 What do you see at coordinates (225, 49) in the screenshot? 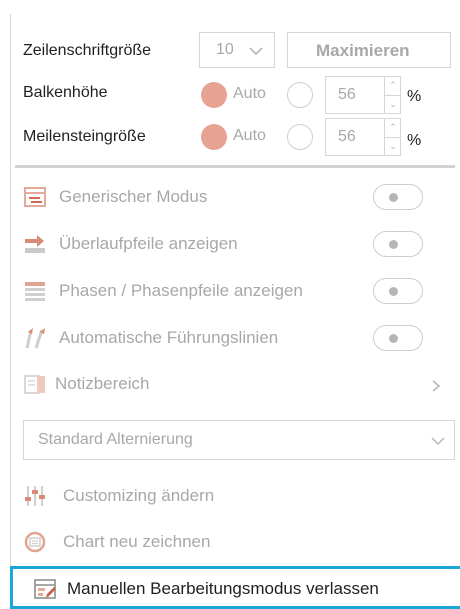
I see `font-size-value: 10` at bounding box center [225, 49].